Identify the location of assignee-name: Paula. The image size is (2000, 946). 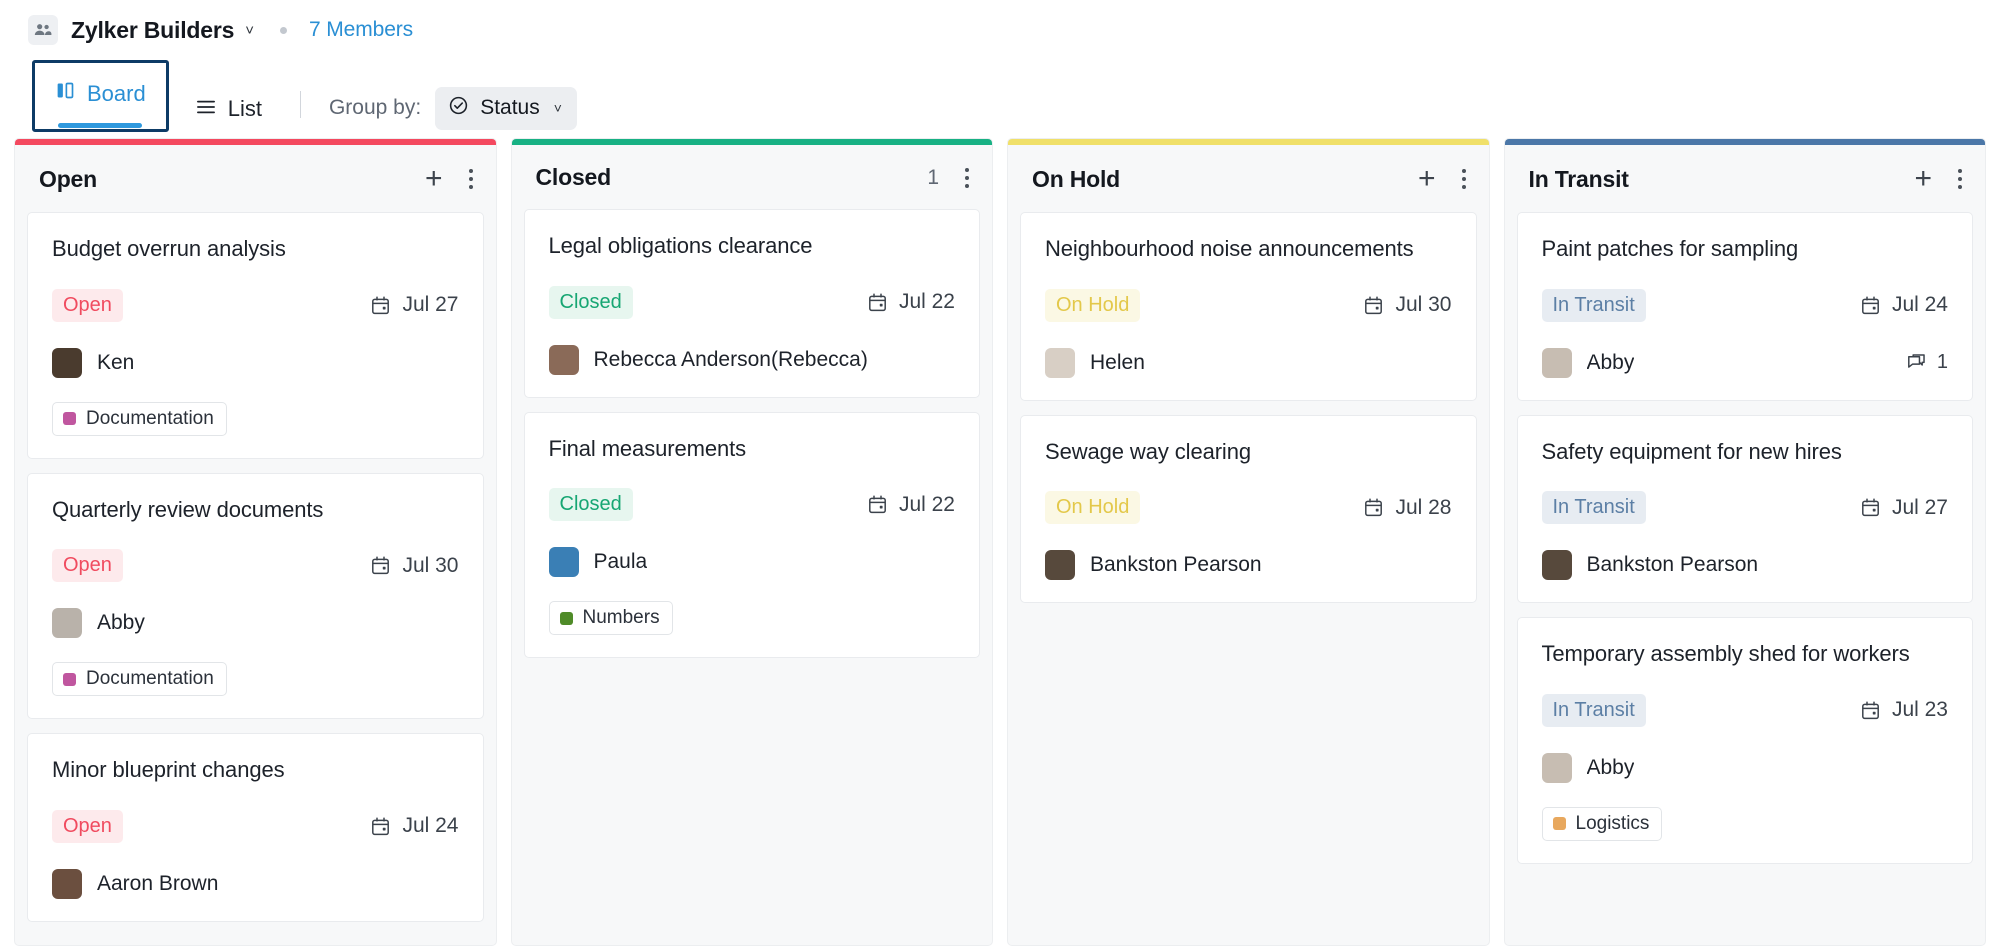
(620, 561).